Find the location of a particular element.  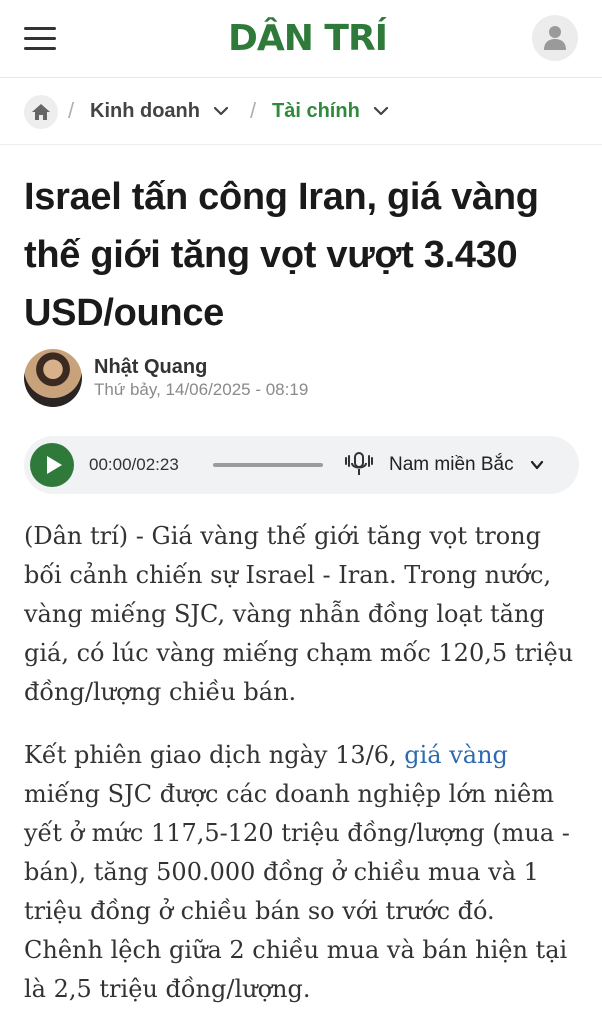

dantri-logo: DÂN TRÍ is located at coordinates (308, 39).